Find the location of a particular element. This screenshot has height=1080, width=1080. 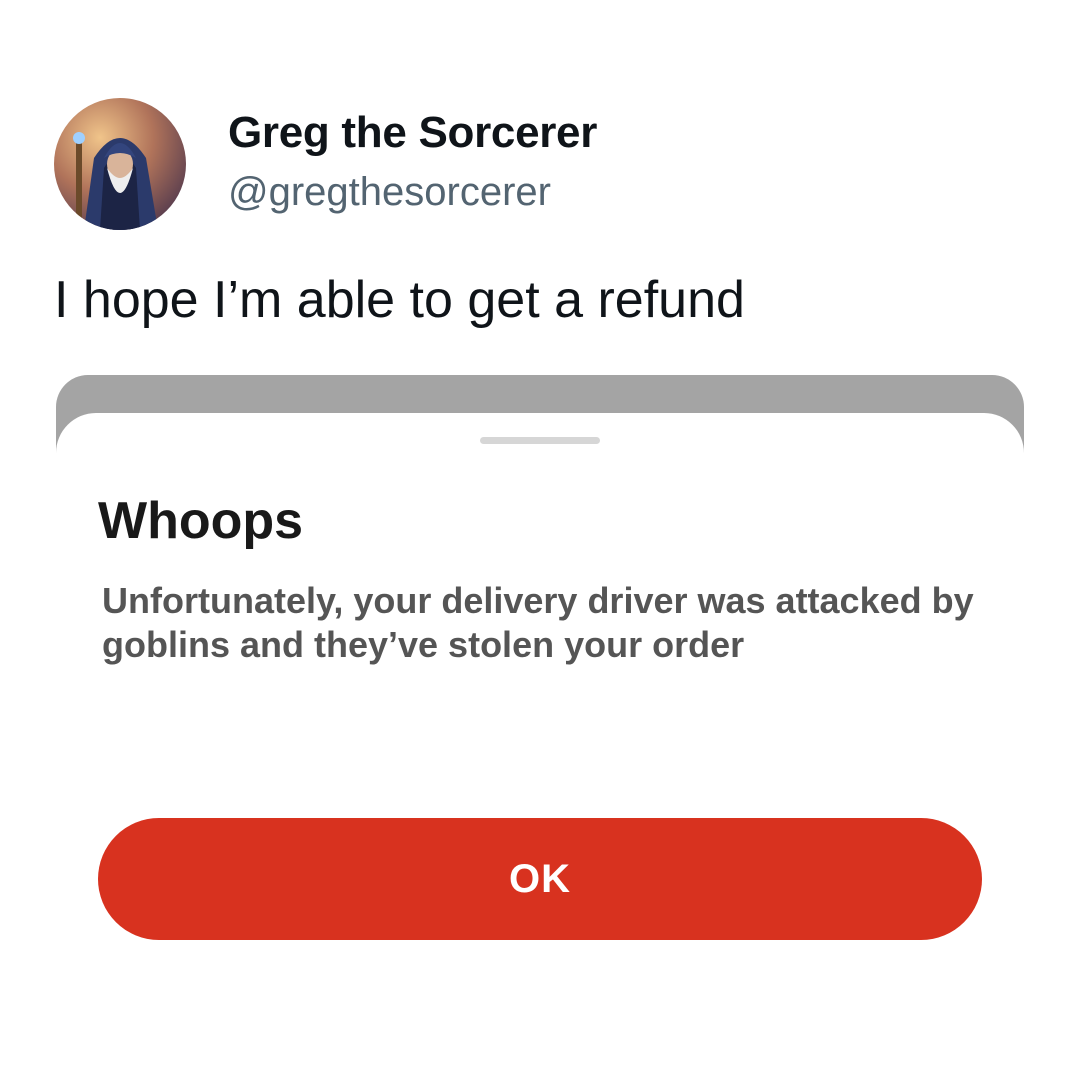

user-handle: @gregthesorcerer is located at coordinates (389, 192).